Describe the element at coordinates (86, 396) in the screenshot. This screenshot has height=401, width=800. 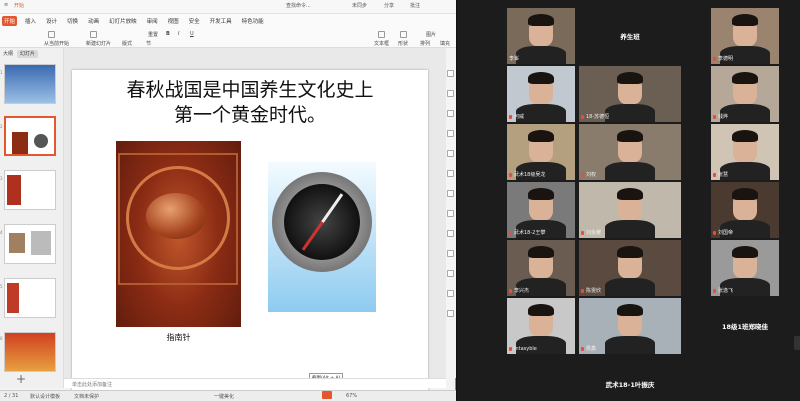
I see `backup-status: 文档未保护` at that location.